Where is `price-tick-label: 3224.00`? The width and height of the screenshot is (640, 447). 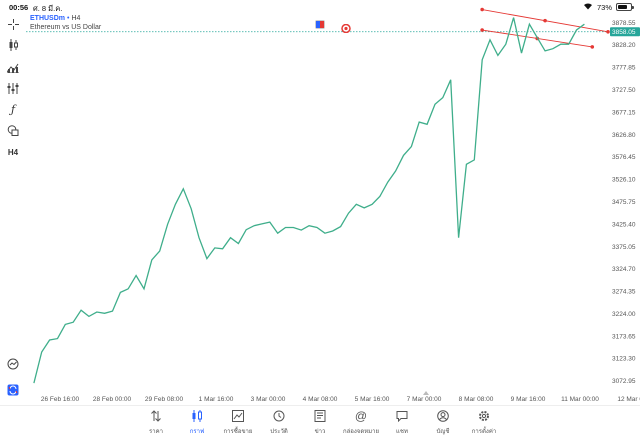
price-tick-label: 3224.00 is located at coordinates (624, 314).